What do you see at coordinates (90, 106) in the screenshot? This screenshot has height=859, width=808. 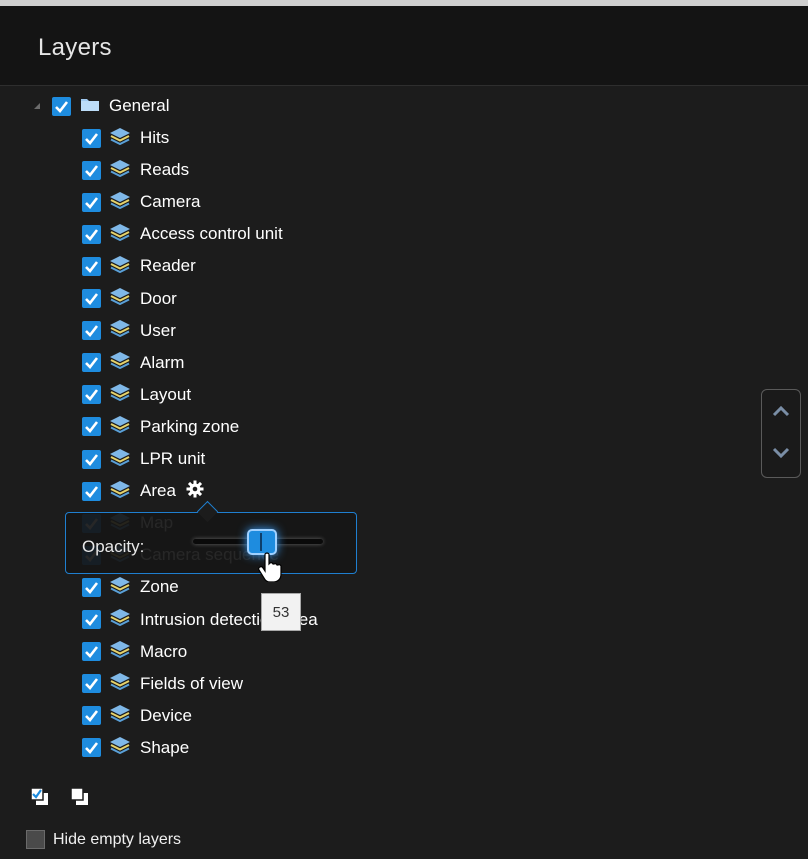 I see `folder-icon` at bounding box center [90, 106].